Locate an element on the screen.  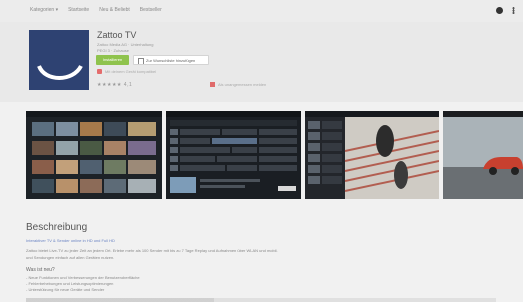
description-title: Beschreibung is located at coordinates (57, 227).